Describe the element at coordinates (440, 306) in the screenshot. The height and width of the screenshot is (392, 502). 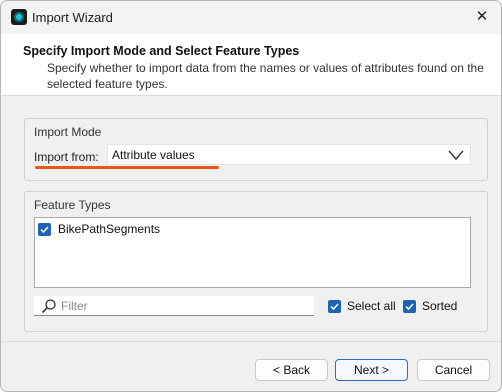
I see `sorted-label: Sorted` at that location.